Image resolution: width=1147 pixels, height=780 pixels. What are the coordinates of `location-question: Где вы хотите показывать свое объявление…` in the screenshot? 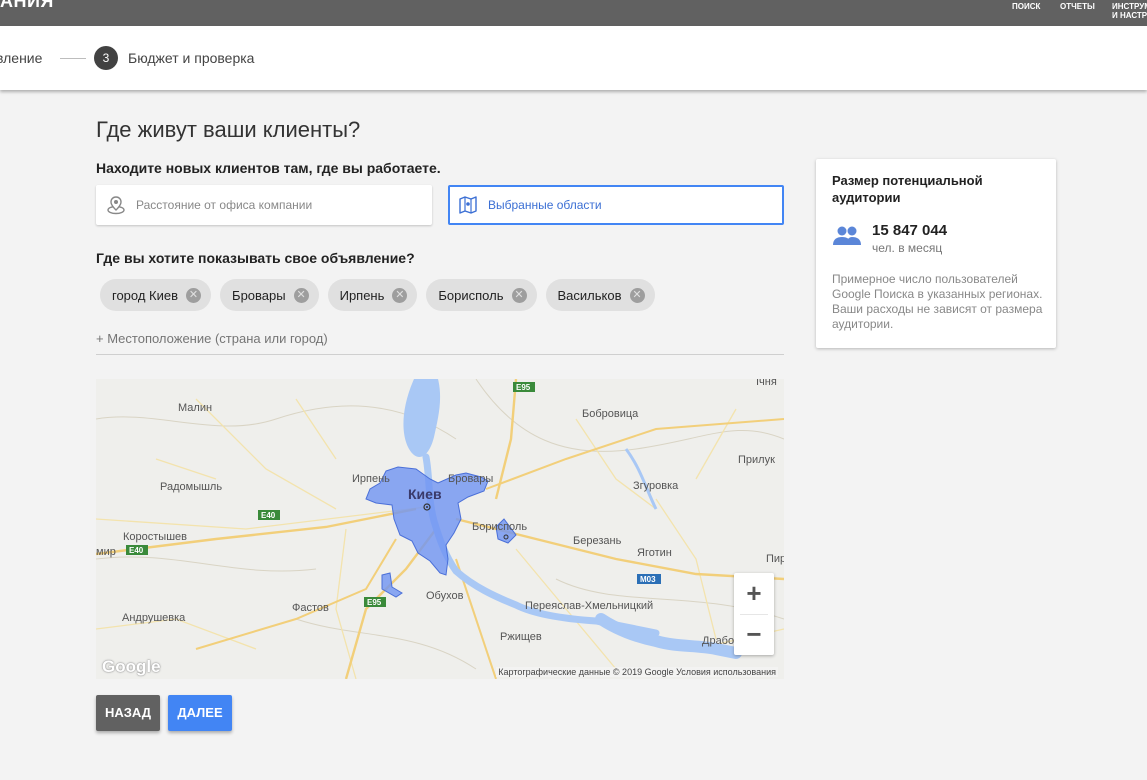 It's located at (255, 258).